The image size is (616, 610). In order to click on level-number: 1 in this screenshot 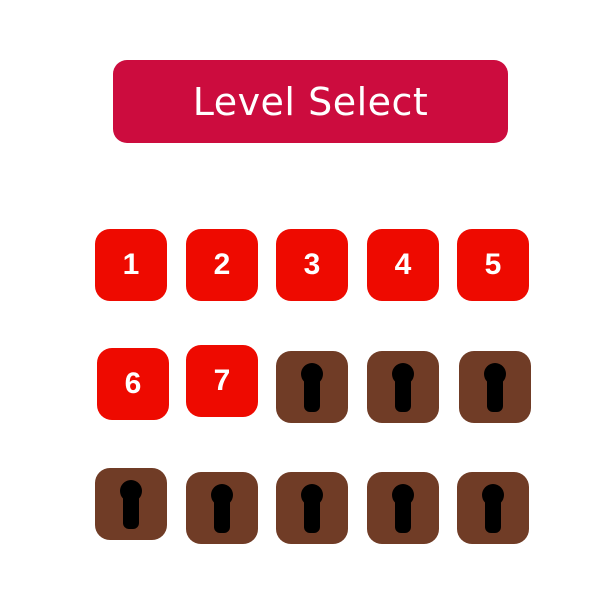, I will do `click(131, 264)`.